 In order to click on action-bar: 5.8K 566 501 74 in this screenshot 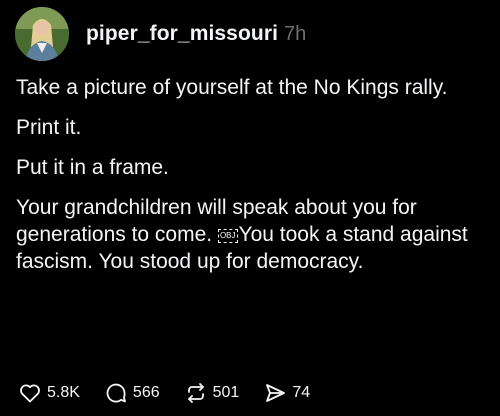, I will do `click(176, 393)`.